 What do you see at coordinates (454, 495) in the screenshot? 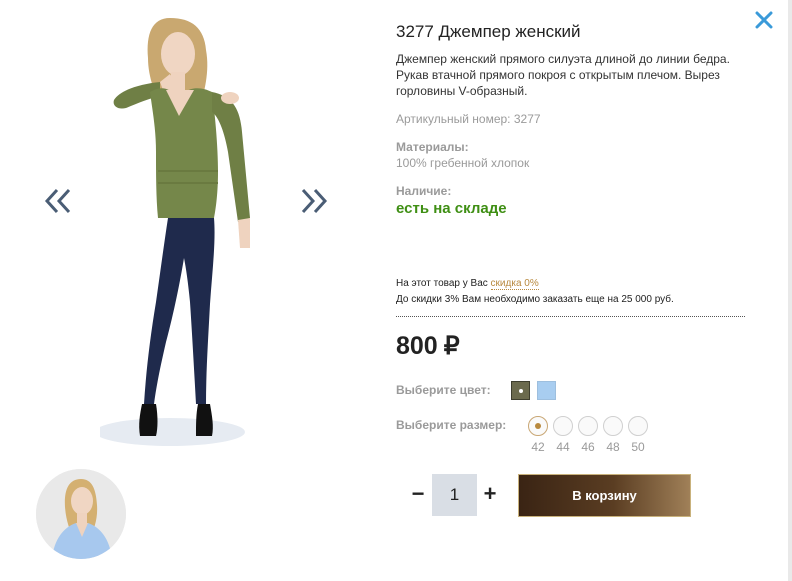
I see `quantity-input: 1` at bounding box center [454, 495].